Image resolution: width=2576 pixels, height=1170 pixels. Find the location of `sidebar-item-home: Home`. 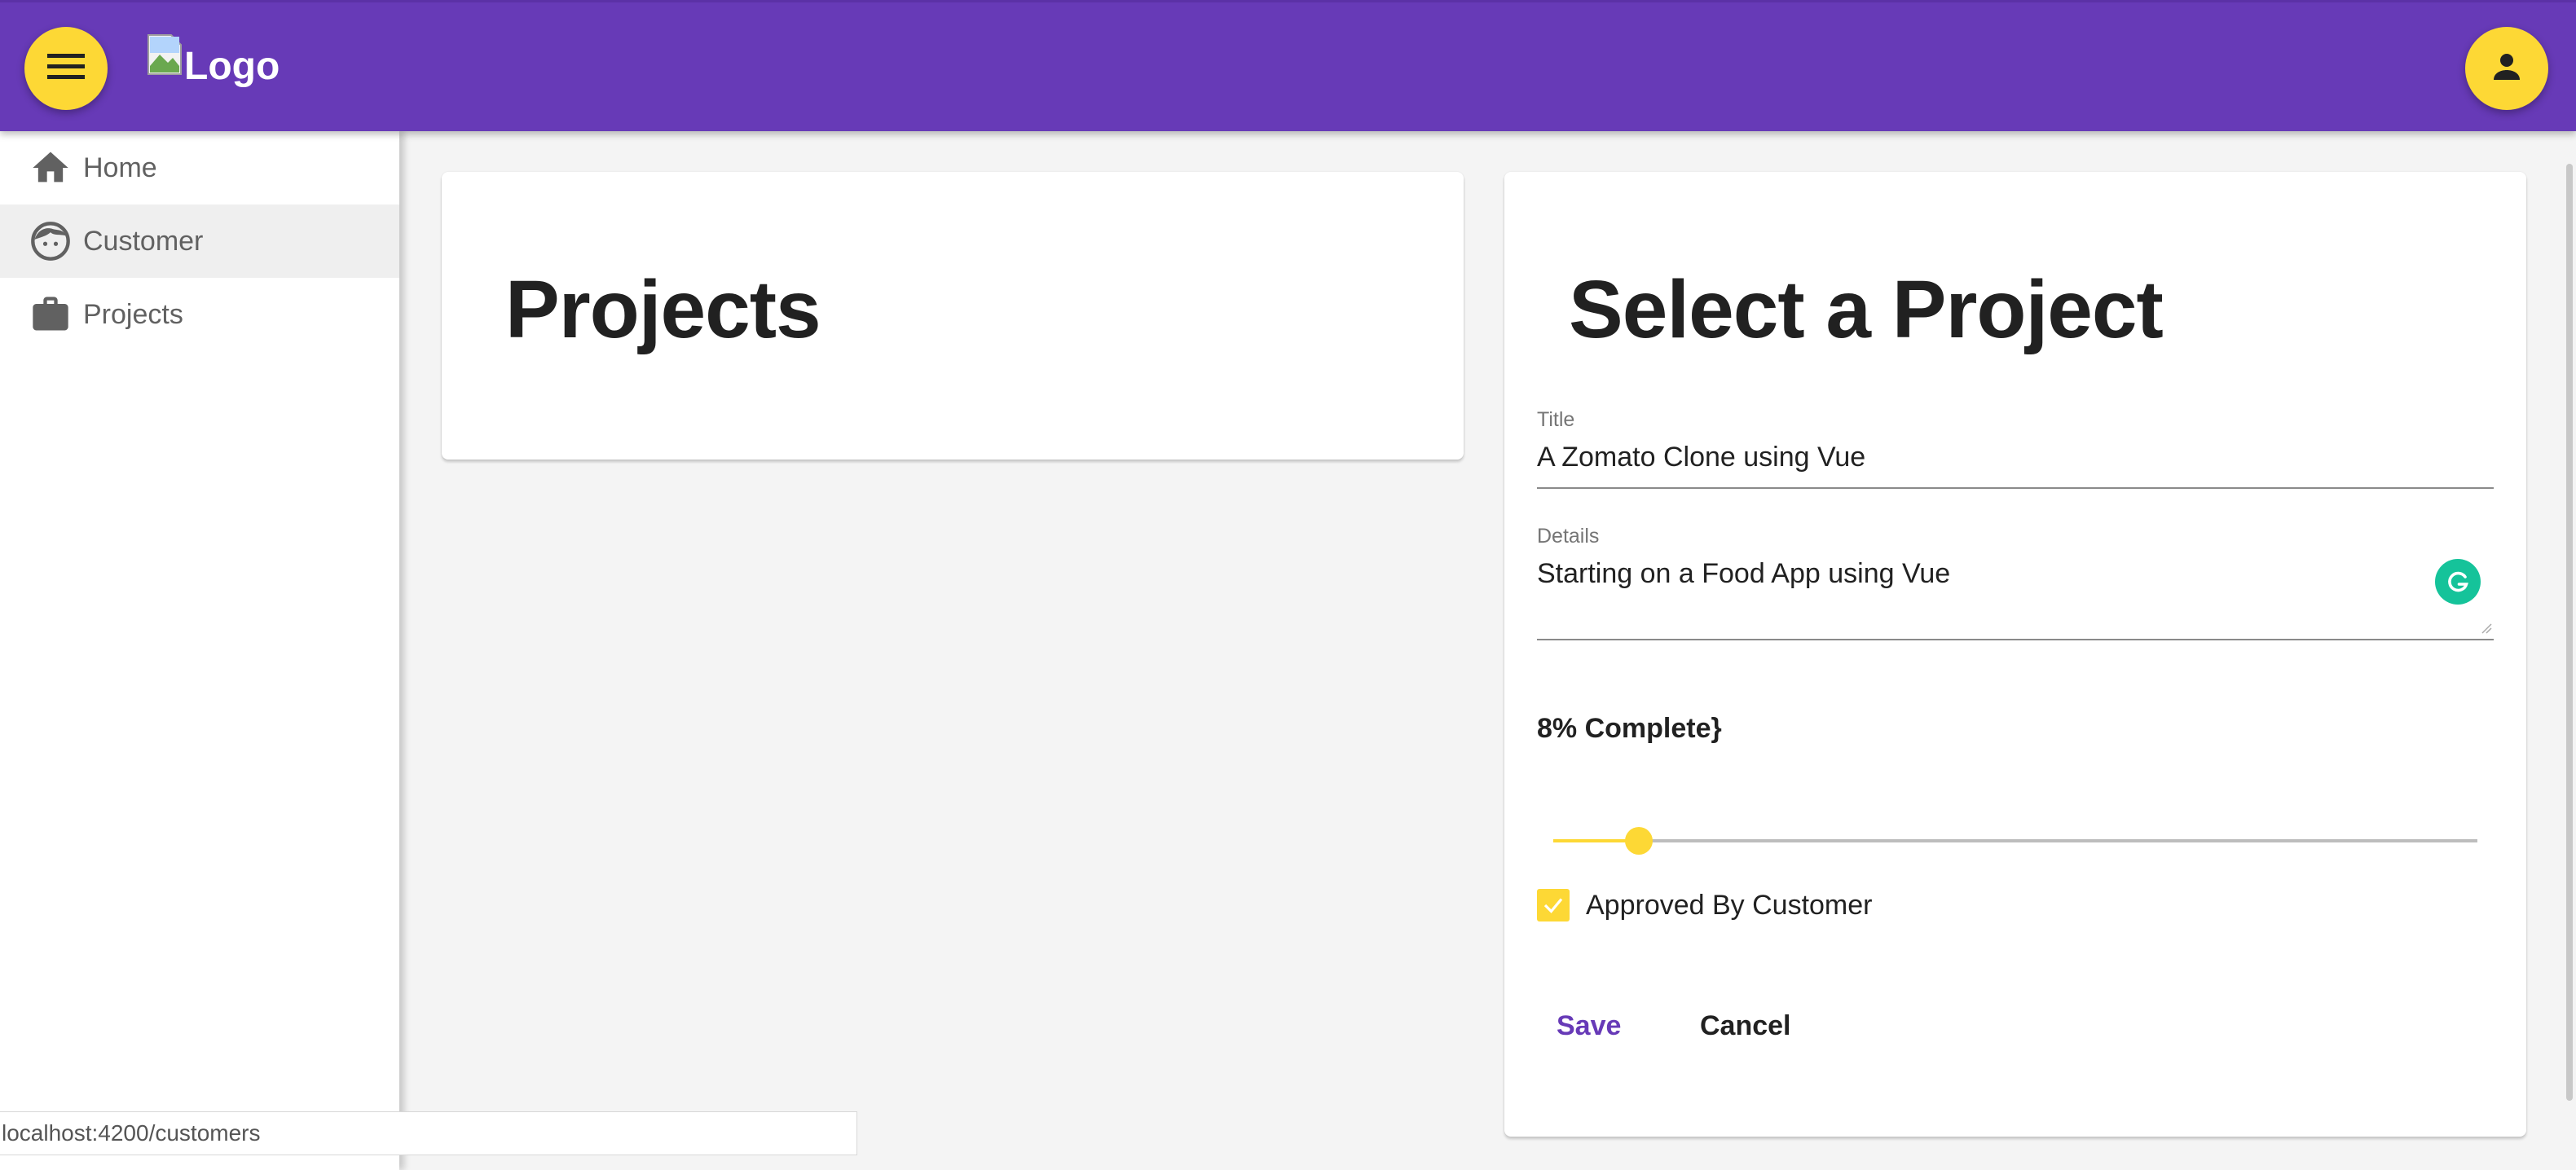

sidebar-item-home: Home is located at coordinates (199, 168).